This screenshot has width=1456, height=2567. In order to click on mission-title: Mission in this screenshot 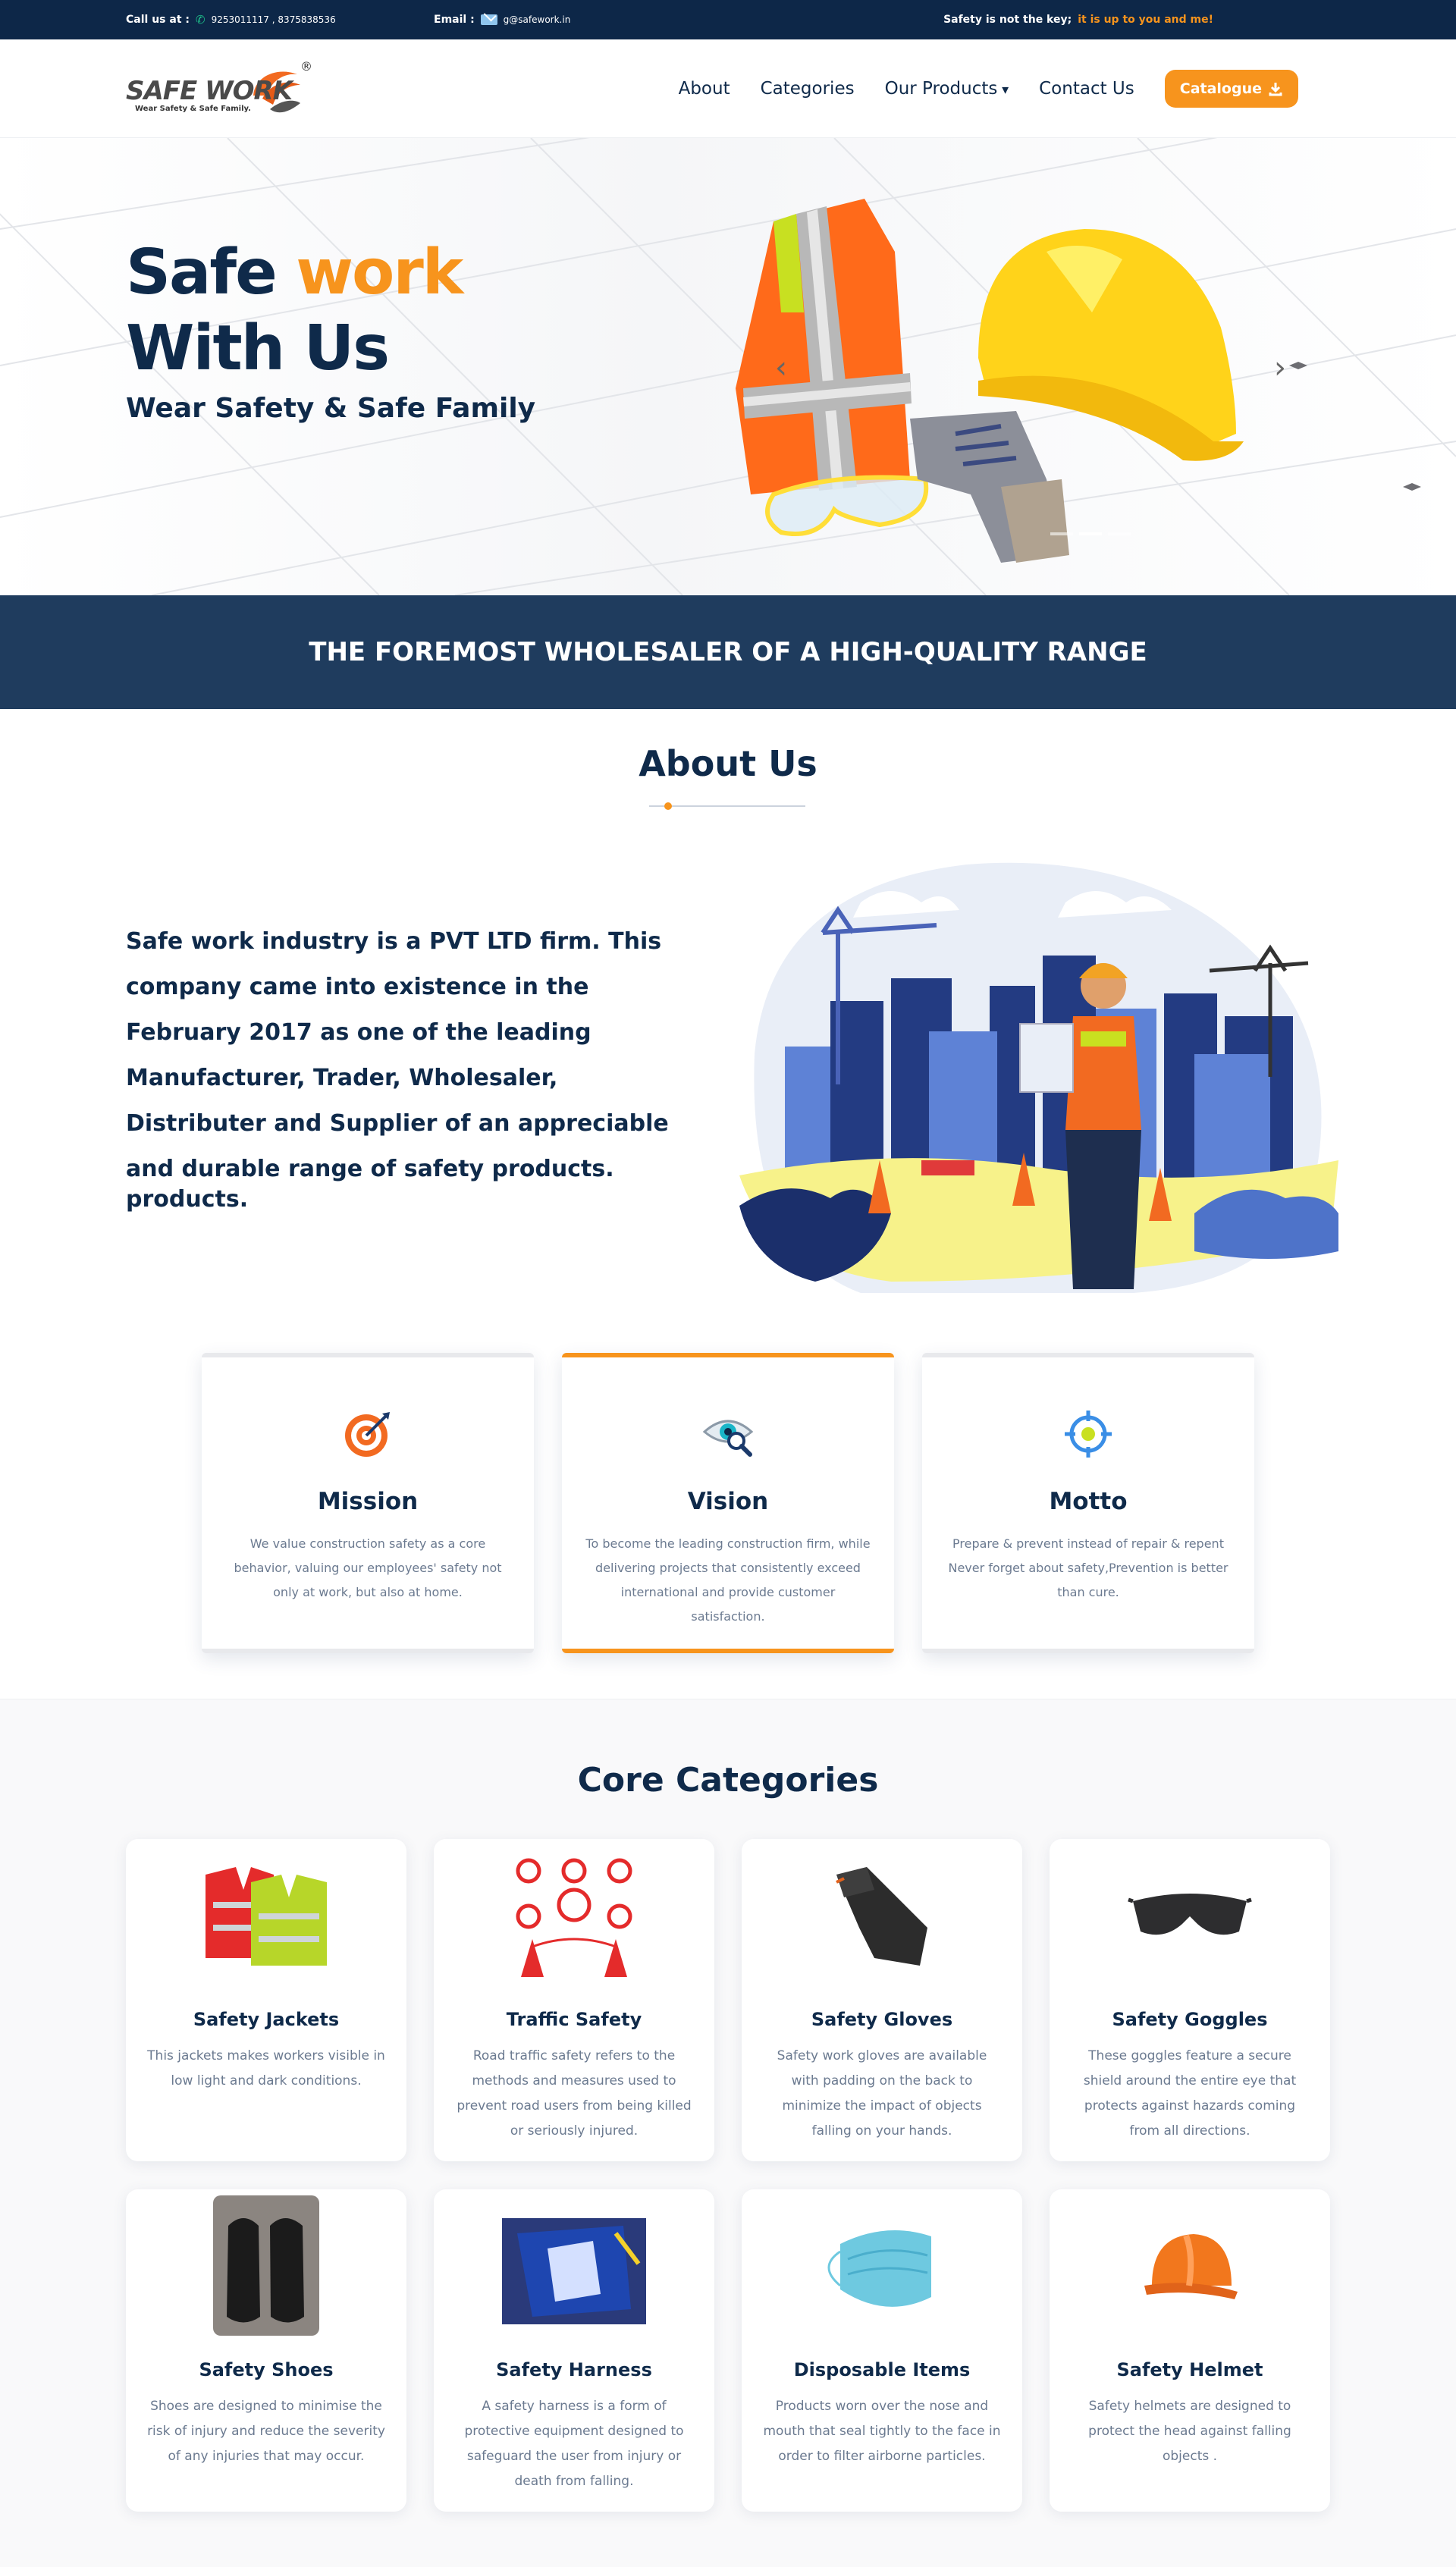, I will do `click(368, 1501)`.